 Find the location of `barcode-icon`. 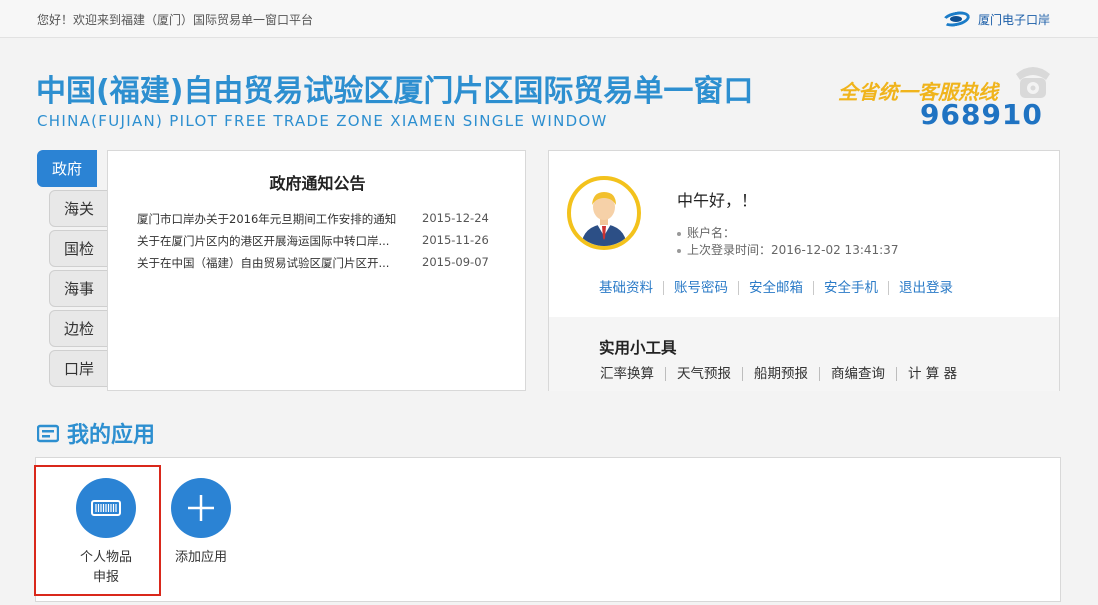

barcode-icon is located at coordinates (106, 508).